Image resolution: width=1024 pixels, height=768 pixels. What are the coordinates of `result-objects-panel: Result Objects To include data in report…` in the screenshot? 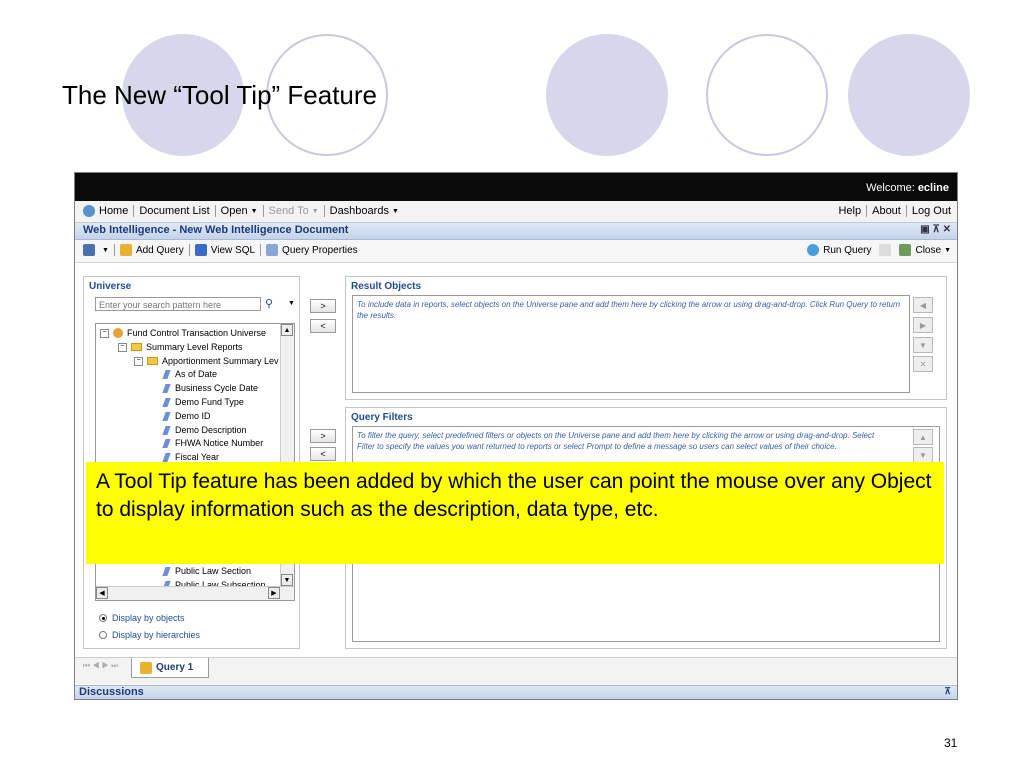 It's located at (646, 338).